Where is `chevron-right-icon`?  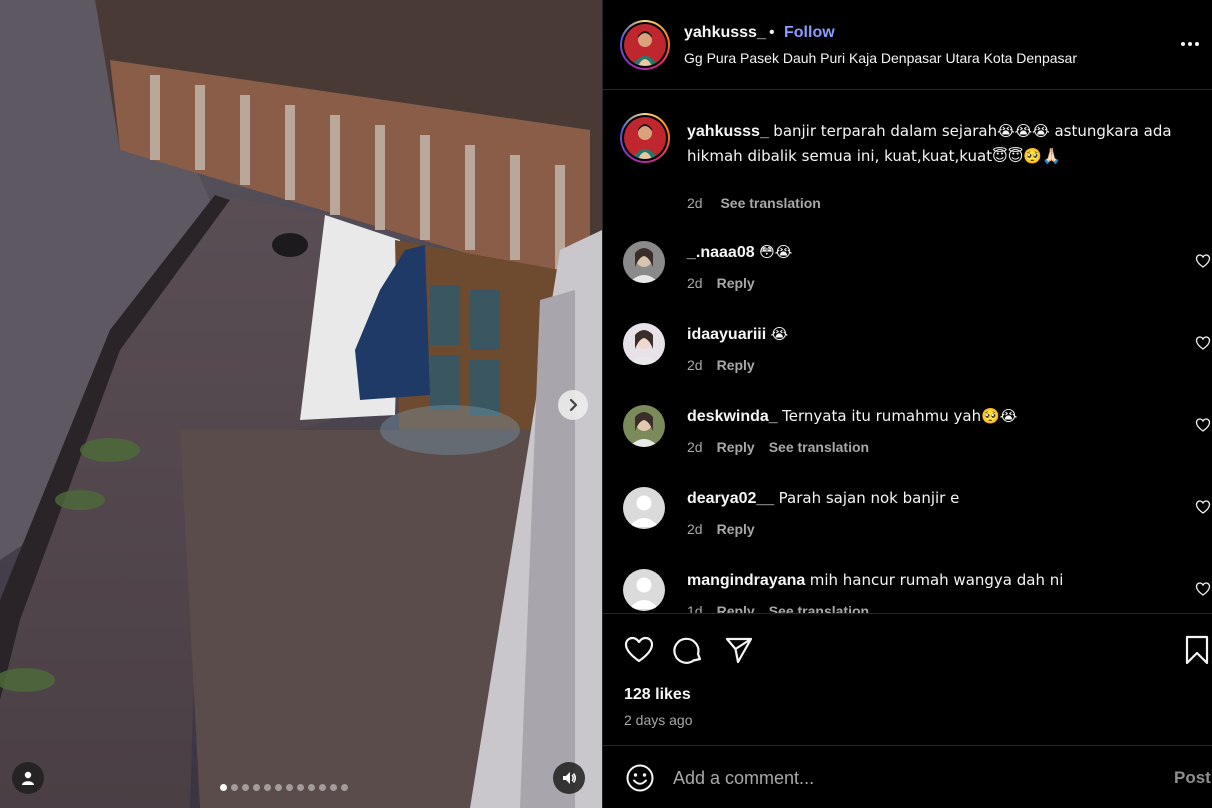
chevron-right-icon is located at coordinates (573, 405).